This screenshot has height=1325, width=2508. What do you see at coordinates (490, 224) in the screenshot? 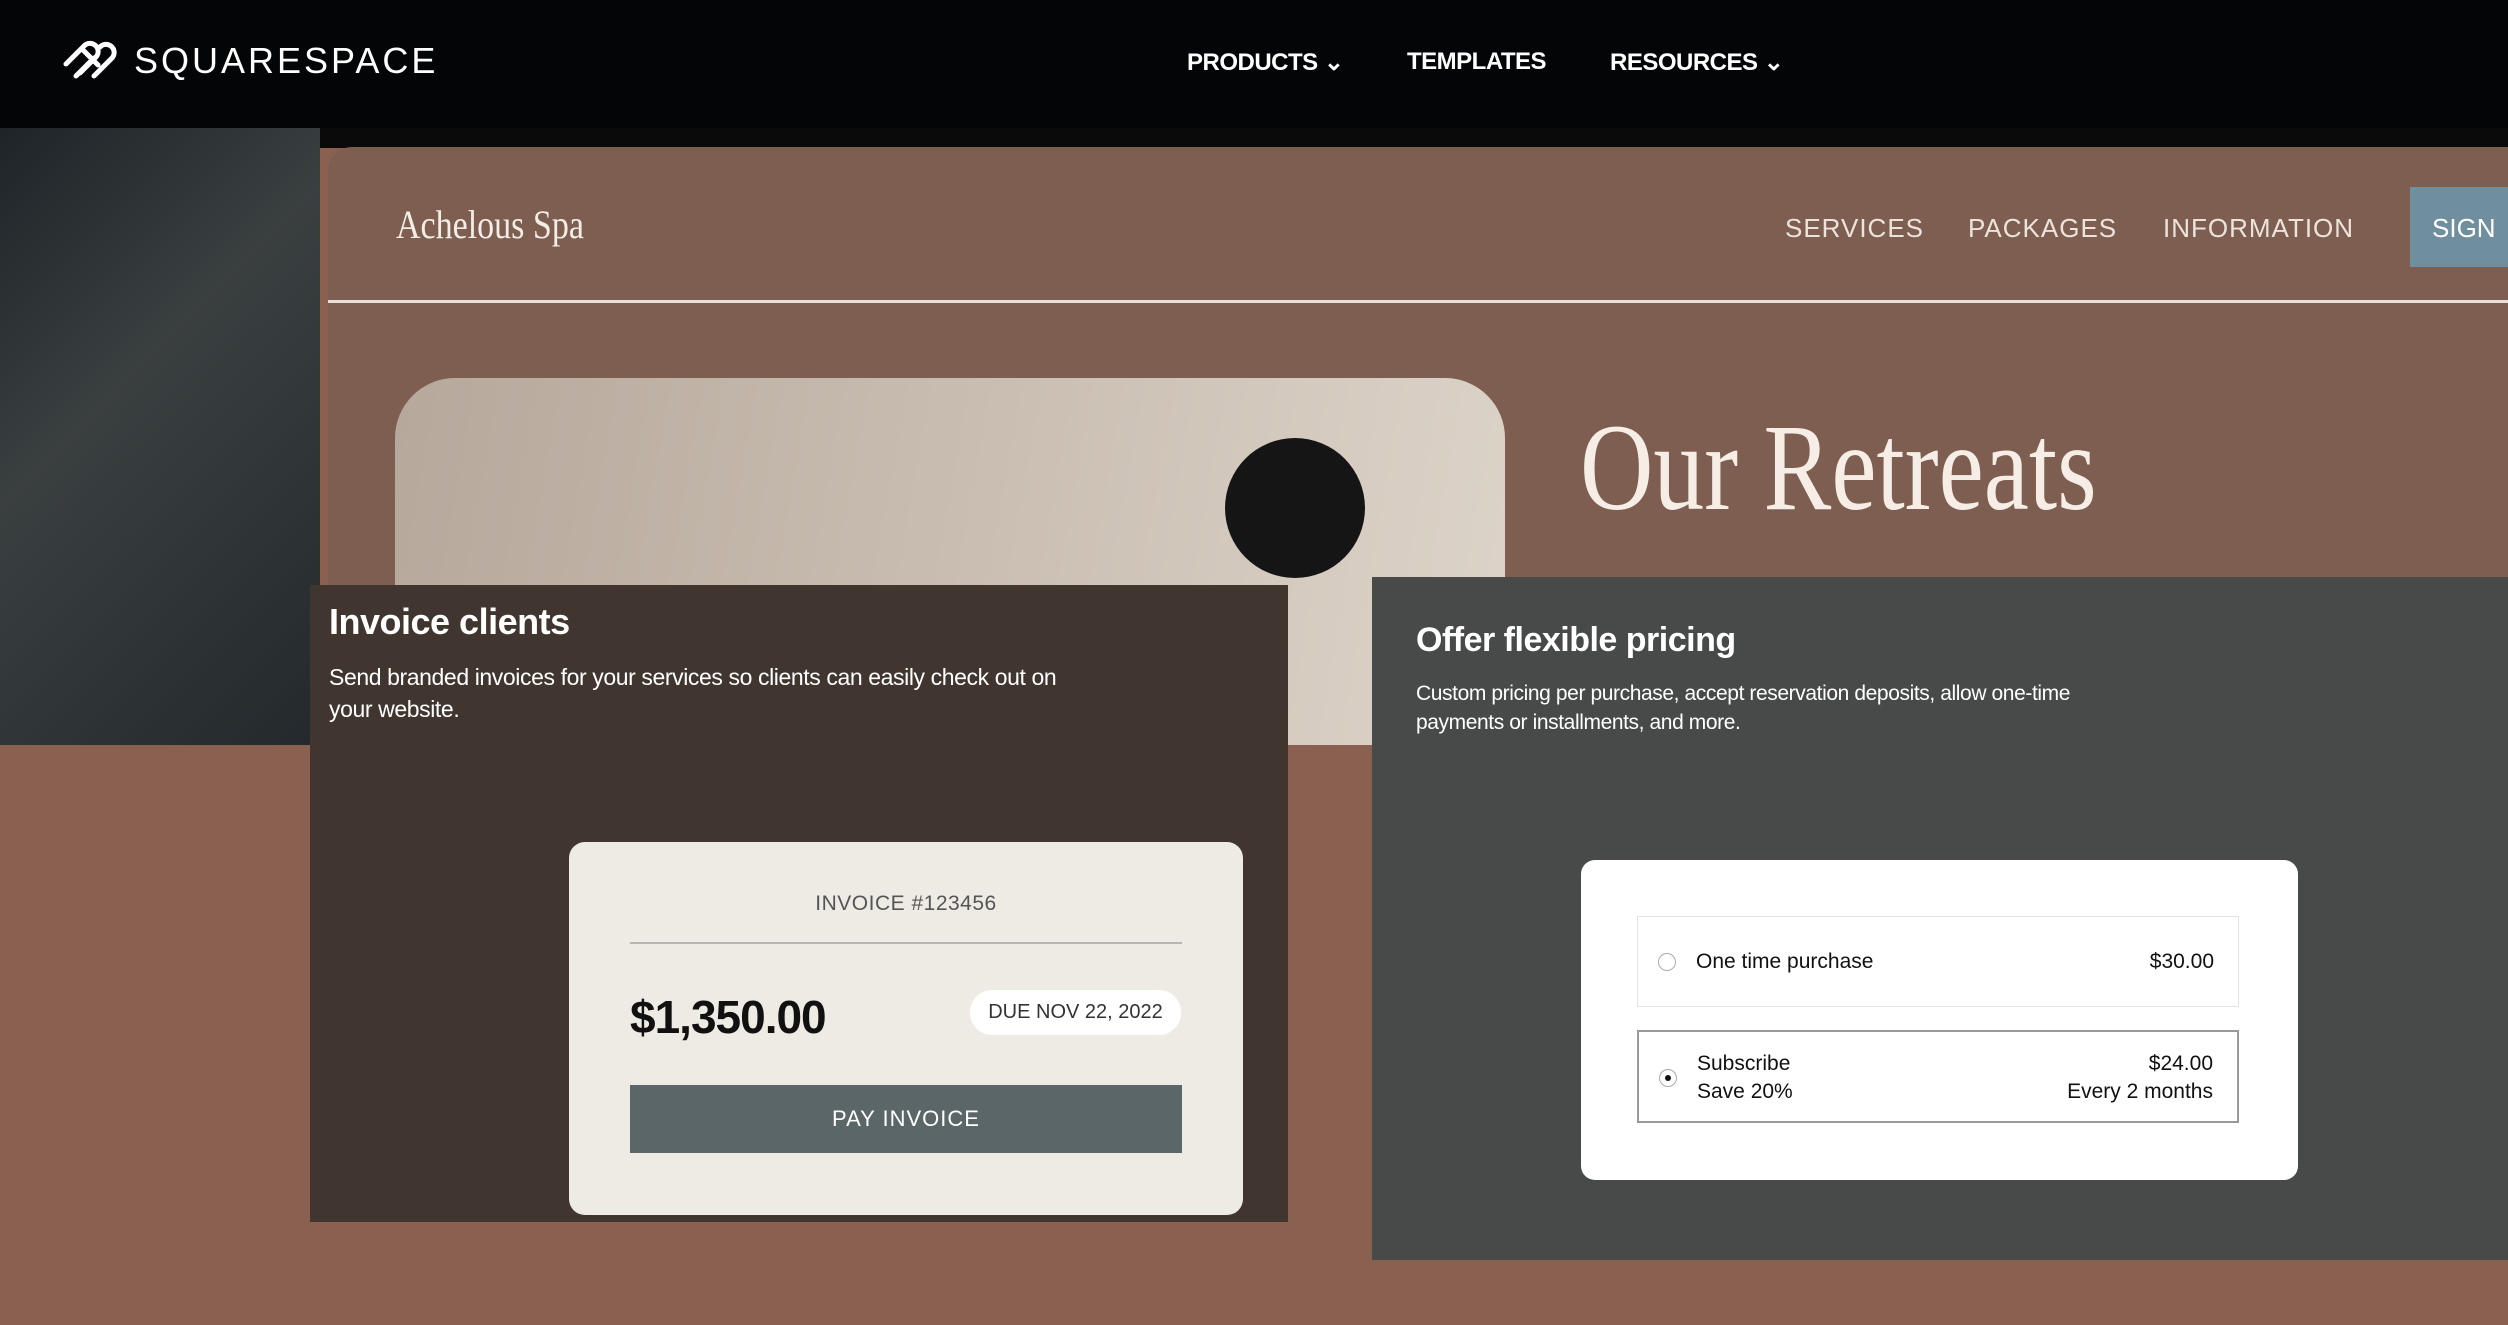
I see `spa-brand: Achelous Spa` at bounding box center [490, 224].